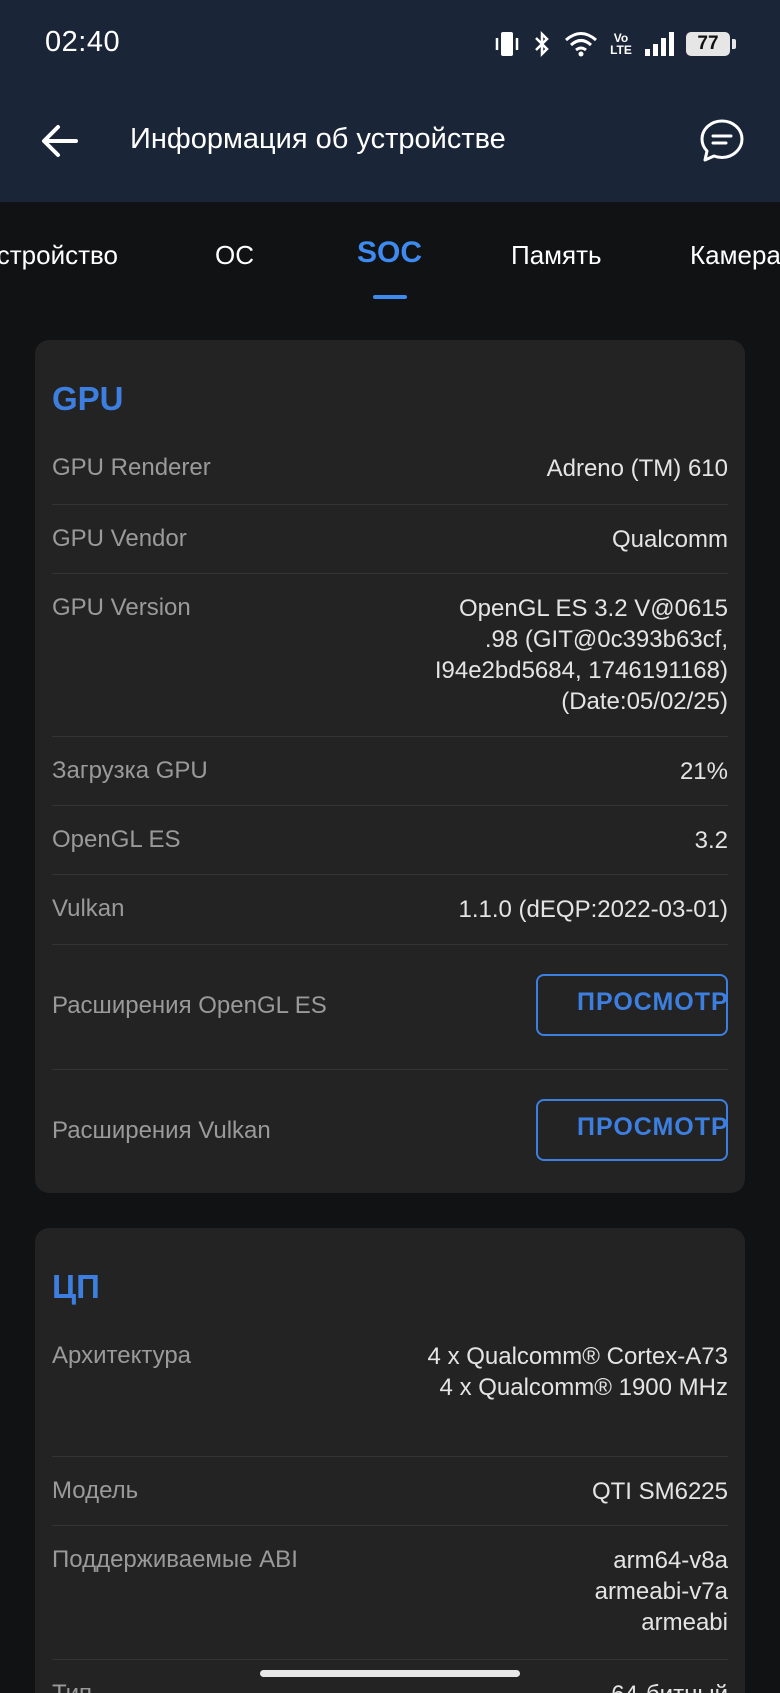 Image resolution: width=780 pixels, height=1693 pixels. What do you see at coordinates (390, 539) in the screenshot?
I see `gpu-vendor-row: GPU Vendor Qualcomm` at bounding box center [390, 539].